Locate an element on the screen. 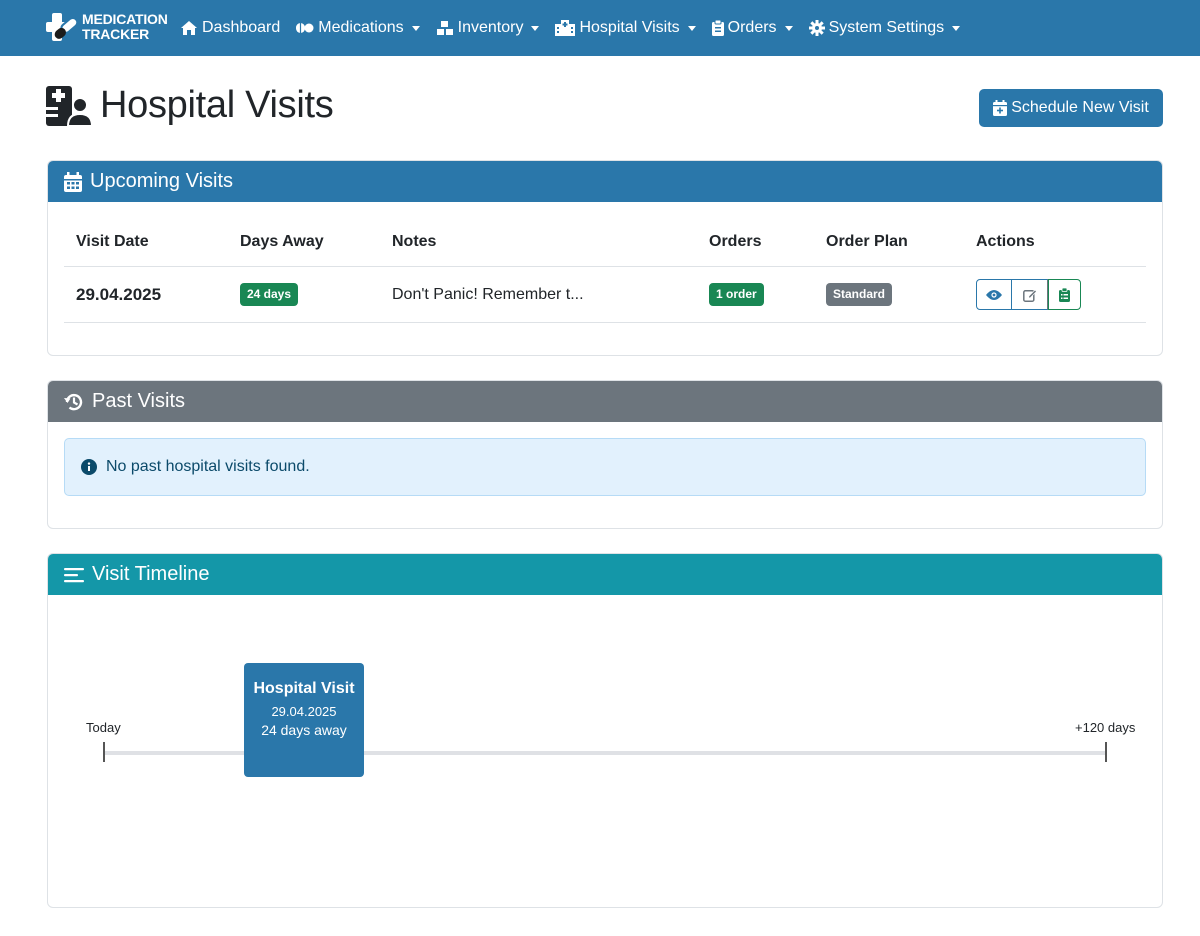 This screenshot has height=936, width=1200. hospital-icon is located at coordinates (565, 28).